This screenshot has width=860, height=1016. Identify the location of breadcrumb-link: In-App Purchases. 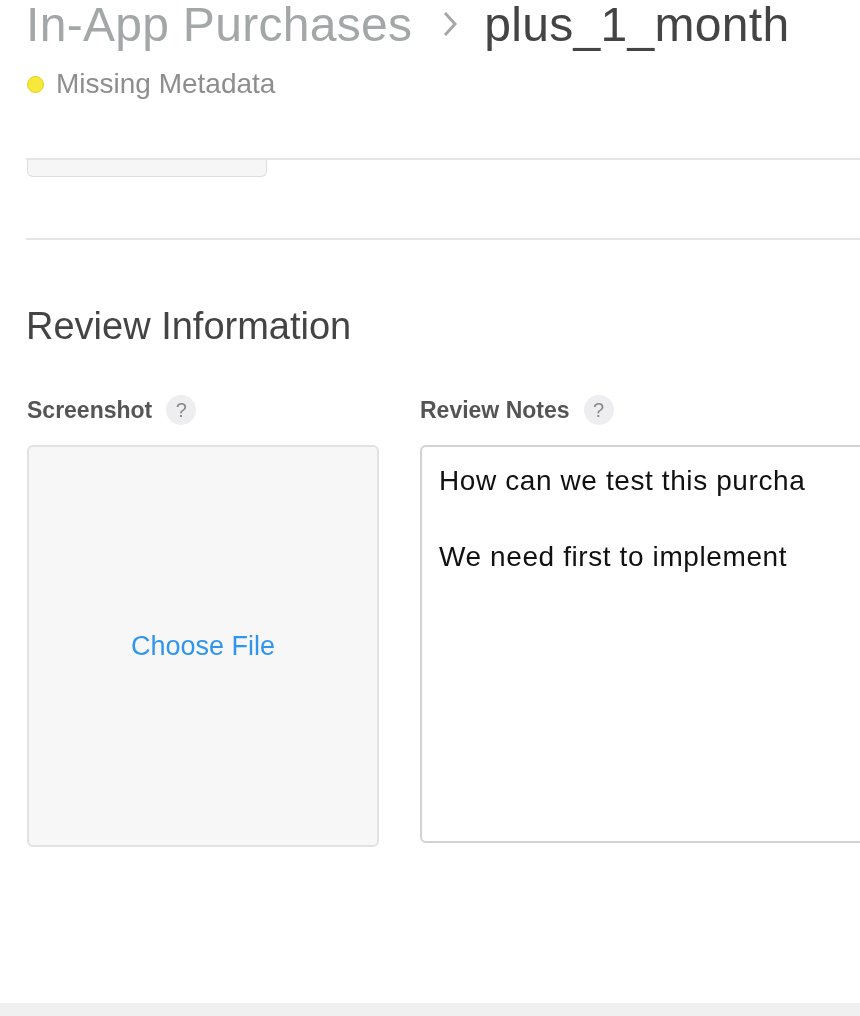
(219, 26).